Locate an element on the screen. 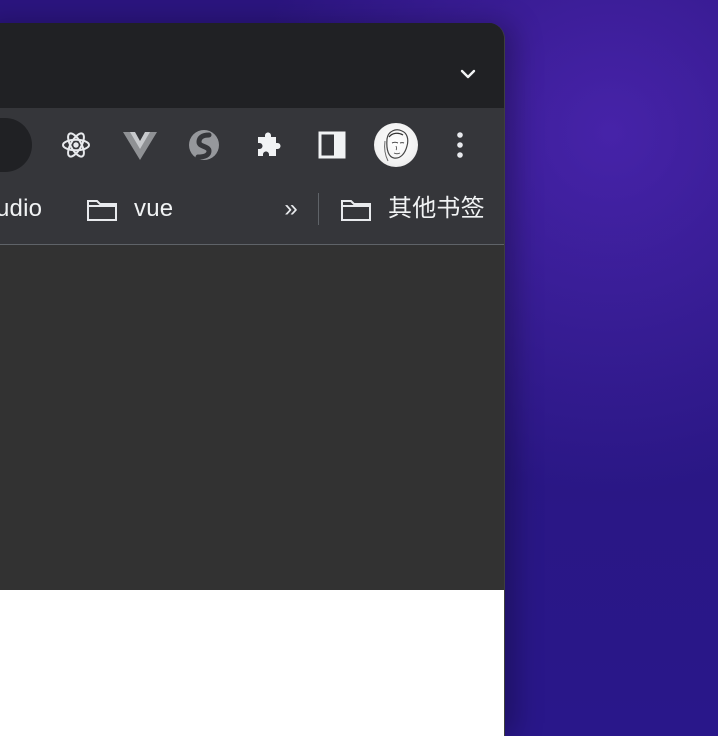 The image size is (718, 736). s-logo-extension-button is located at coordinates (204, 145).